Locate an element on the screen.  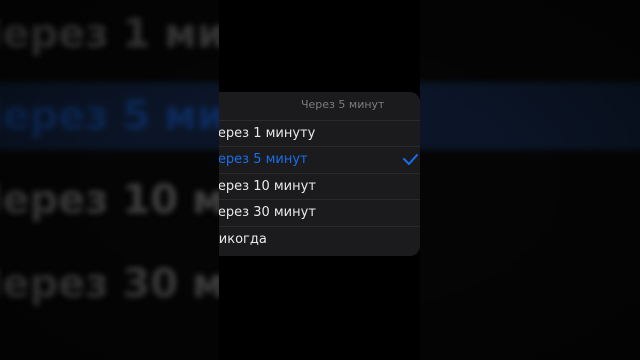
menu-item-30-minutes: Через 30 минут is located at coordinates (319, 212).